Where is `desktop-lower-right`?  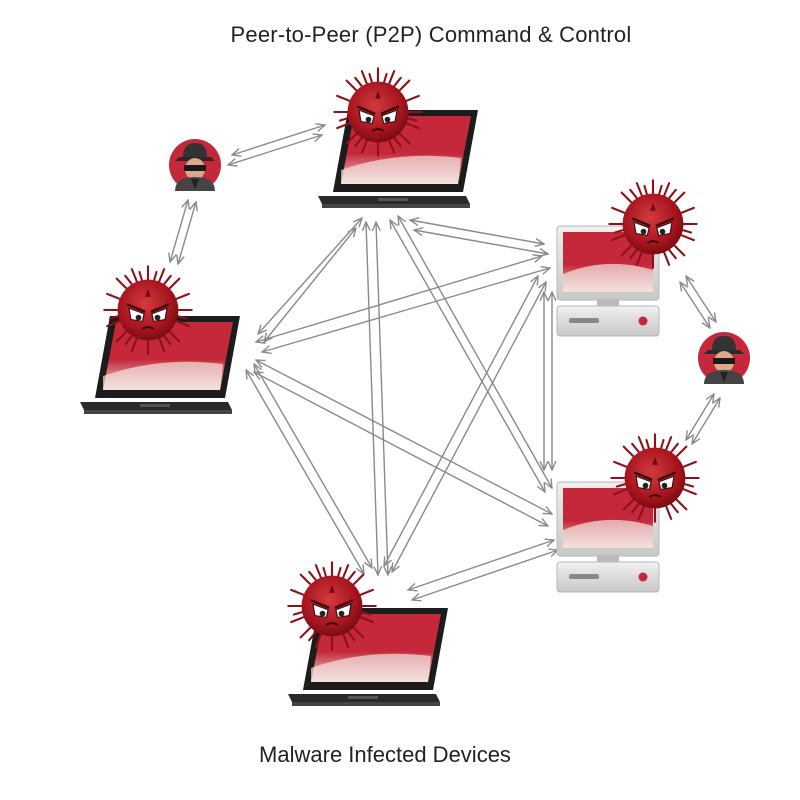 desktop-lower-right is located at coordinates (628, 513).